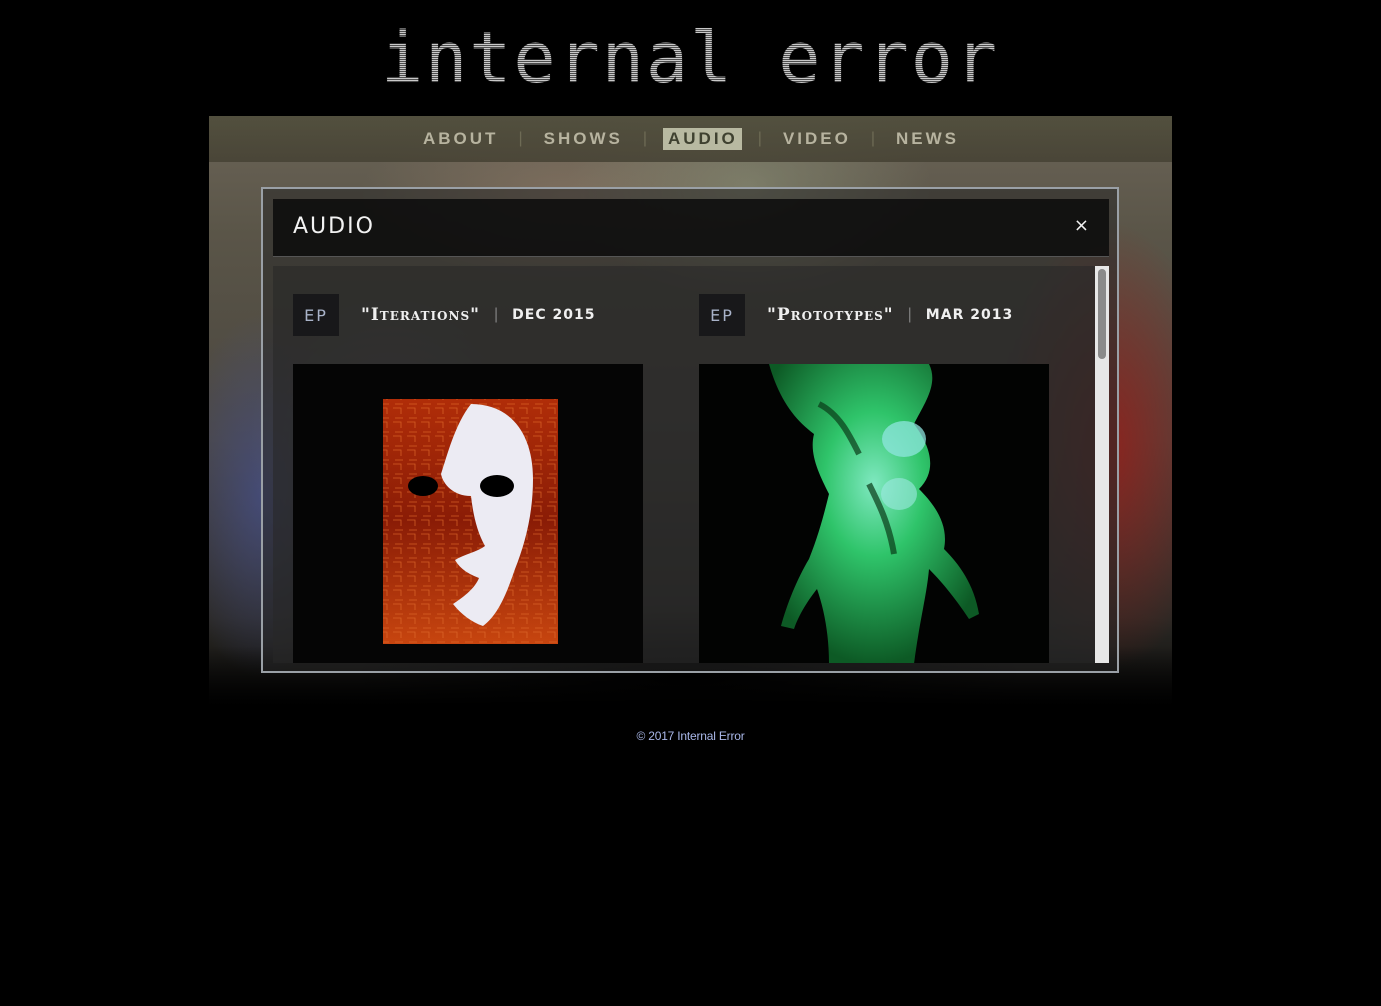  What do you see at coordinates (334, 226) in the screenshot?
I see `modal-title: AUDIO` at bounding box center [334, 226].